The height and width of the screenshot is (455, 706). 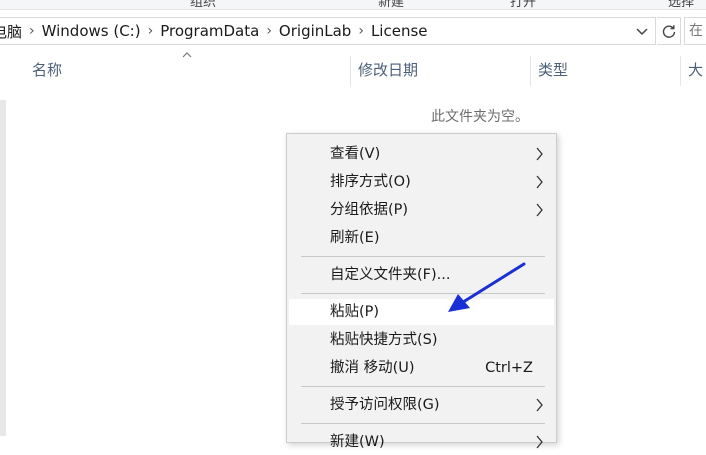 What do you see at coordinates (369, 210) in the screenshot?
I see `menu-item-label: 分组依据(P)` at bounding box center [369, 210].